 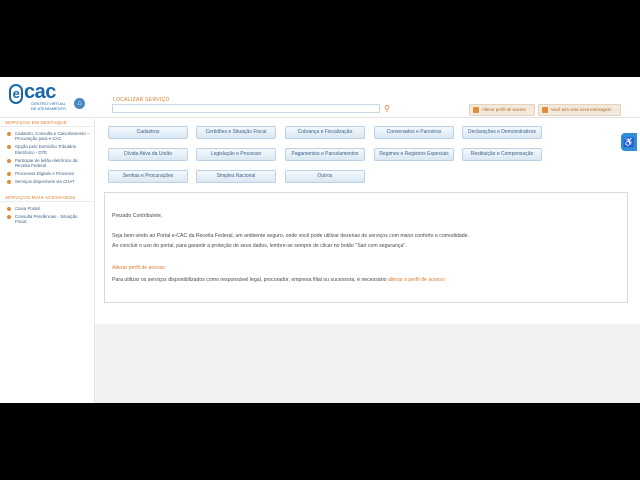 What do you see at coordinates (27, 208) in the screenshot?
I see `sidebar-item-label: Caixa Postal` at bounding box center [27, 208].